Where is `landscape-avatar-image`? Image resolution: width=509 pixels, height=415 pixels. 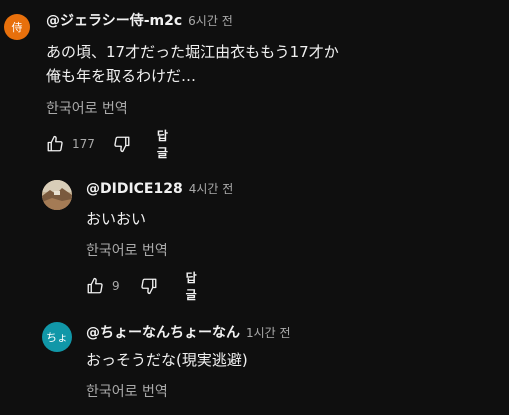
landscape-avatar-image is located at coordinates (57, 195).